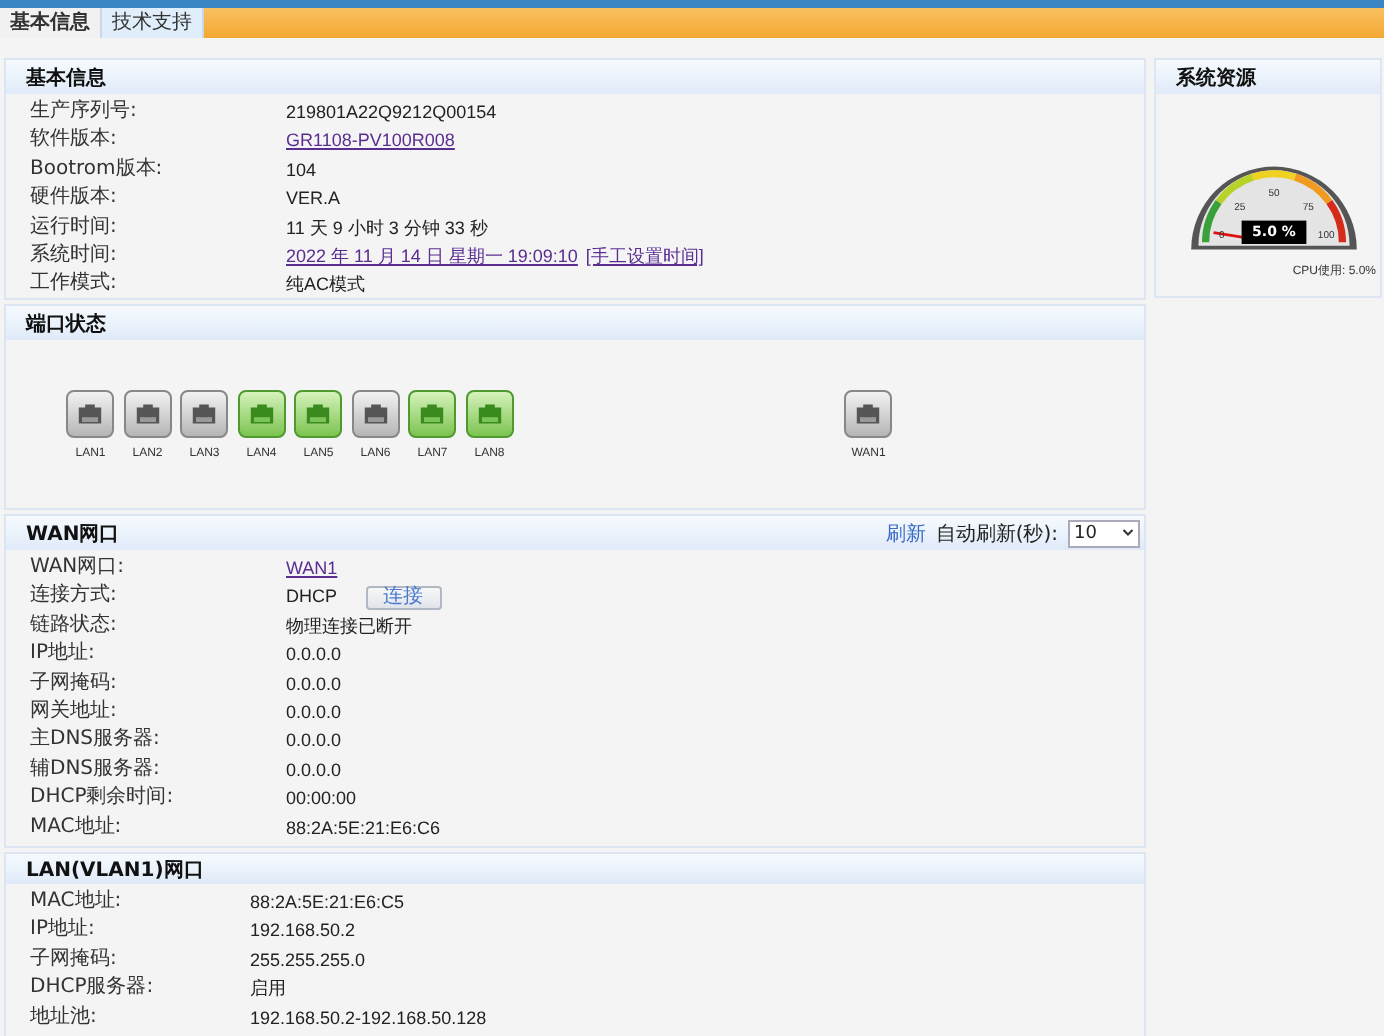 The image size is (1384, 1036). What do you see at coordinates (66, 324) in the screenshot?
I see `section-title: 端口状态` at bounding box center [66, 324].